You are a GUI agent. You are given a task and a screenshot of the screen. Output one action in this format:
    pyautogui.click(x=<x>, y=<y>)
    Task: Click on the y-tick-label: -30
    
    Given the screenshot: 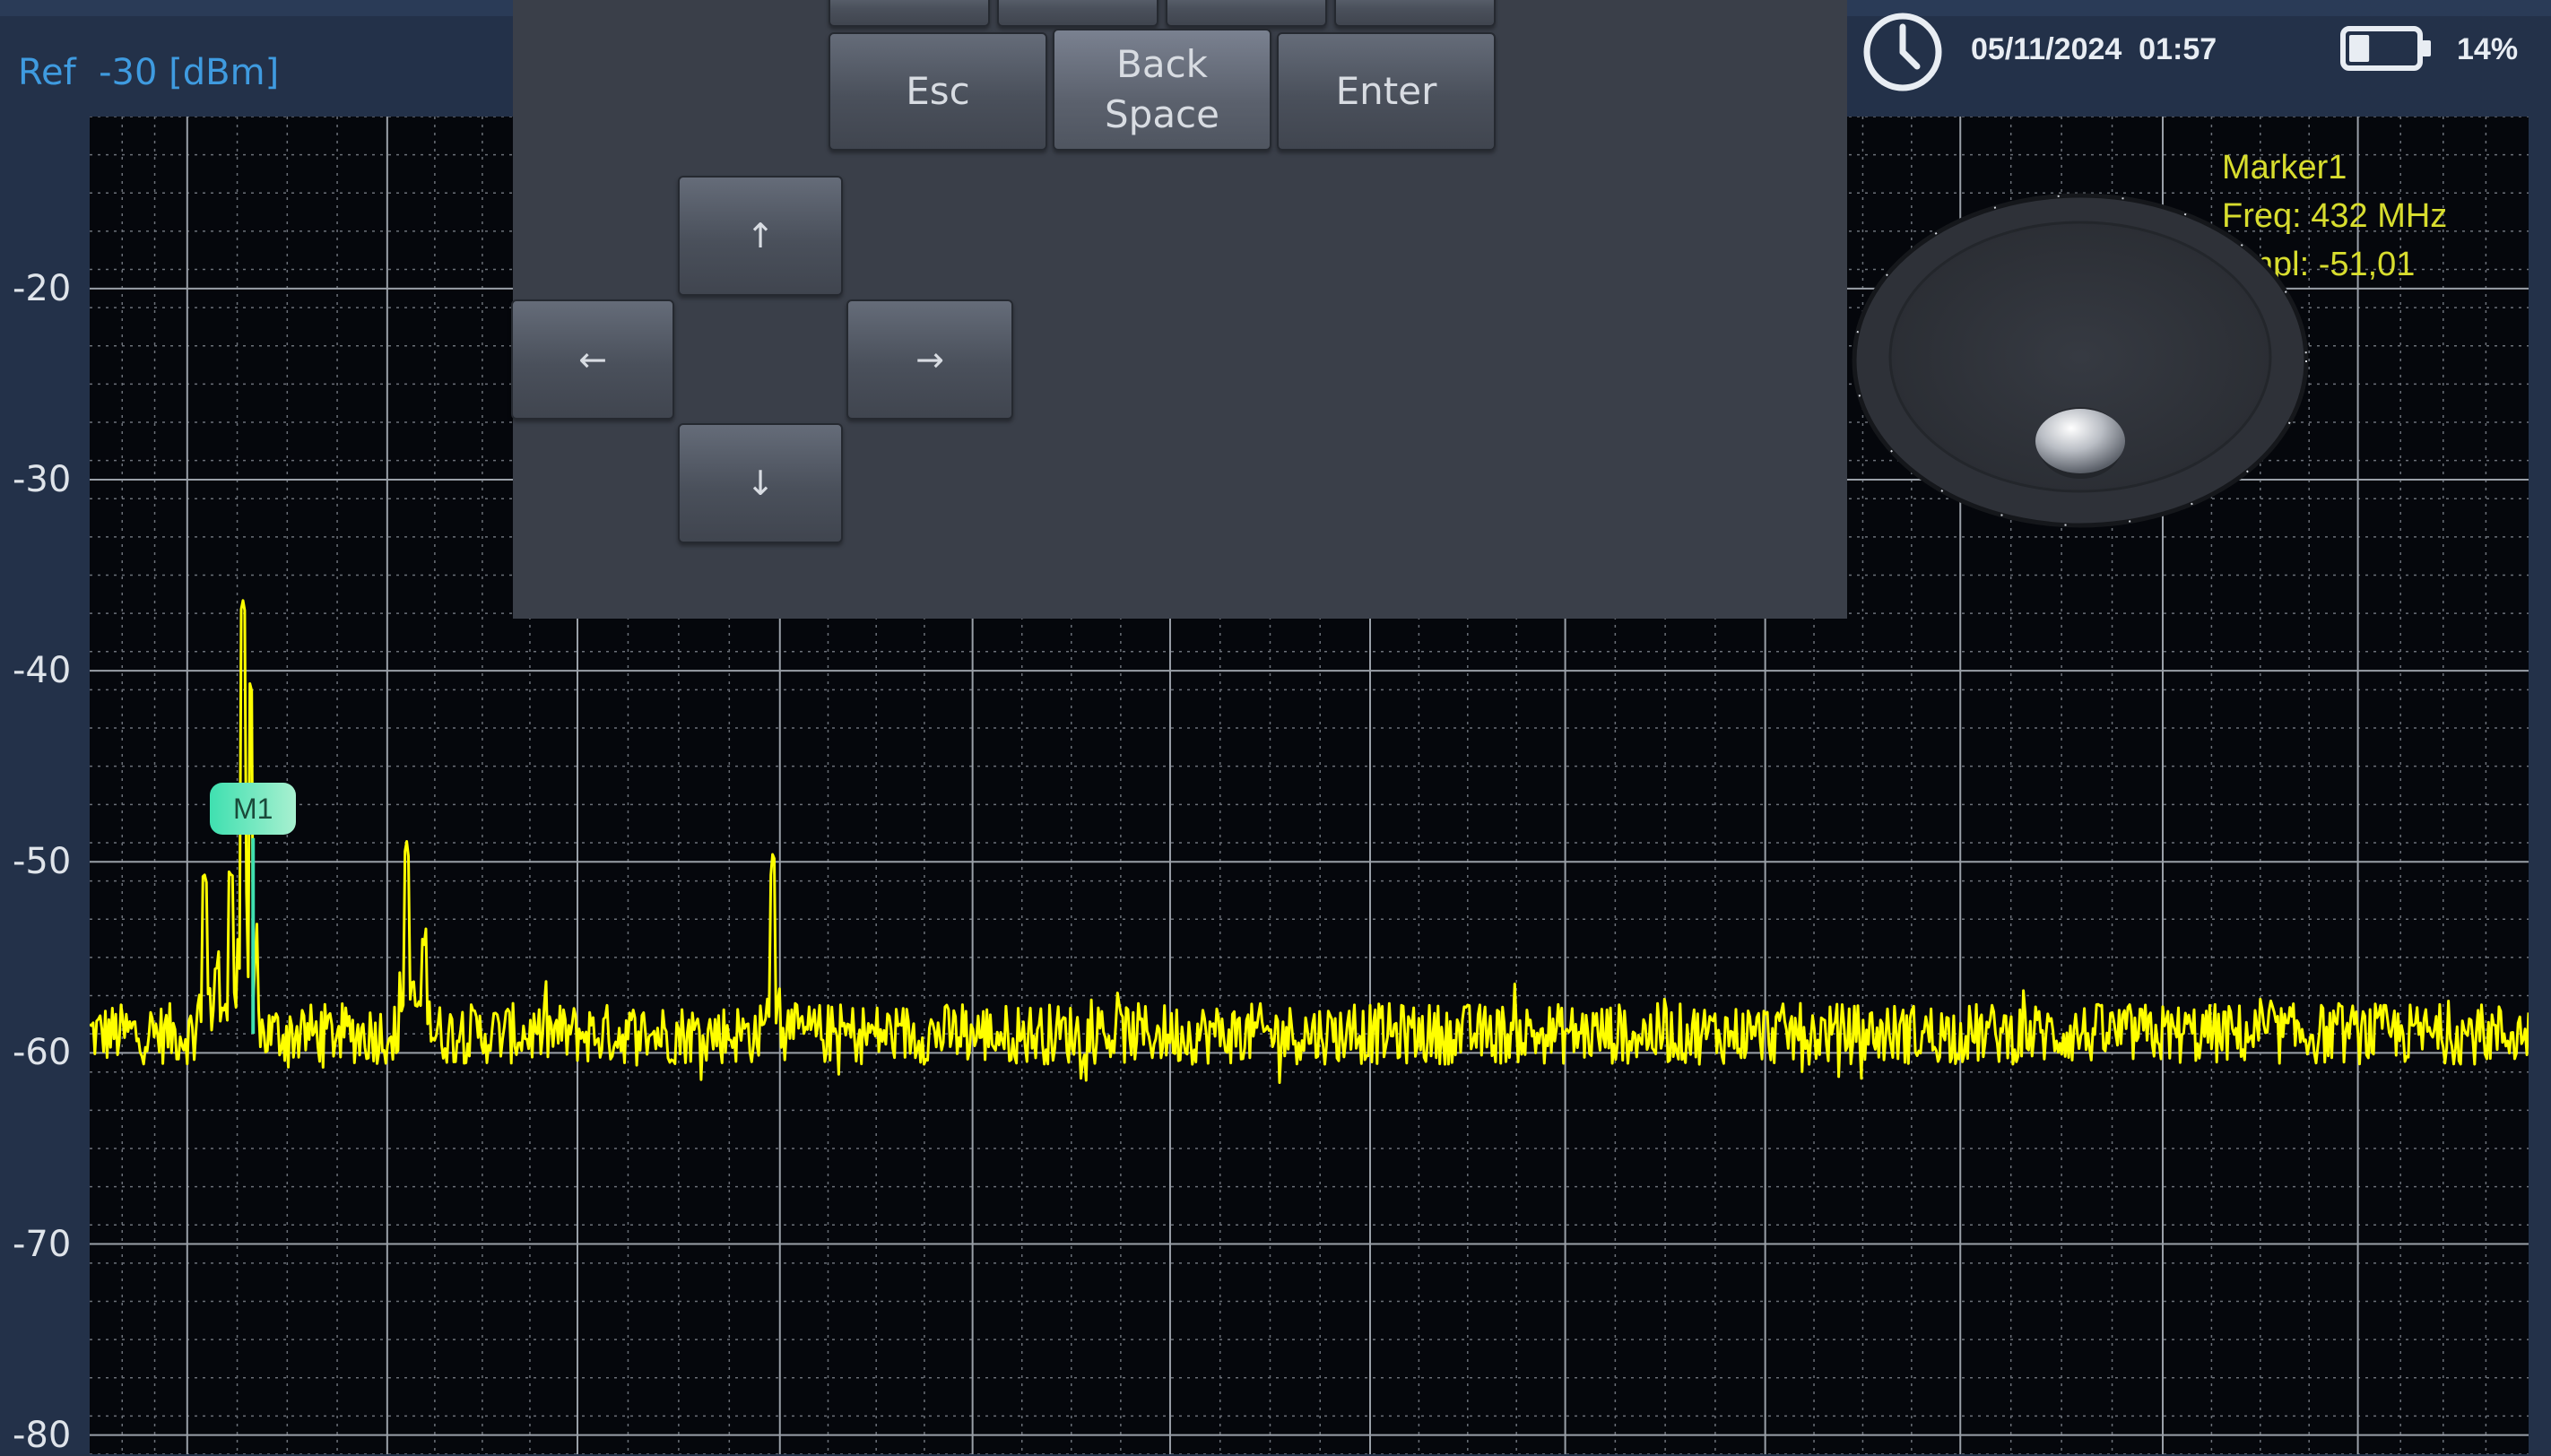 What is the action you would take?
    pyautogui.click(x=42, y=479)
    